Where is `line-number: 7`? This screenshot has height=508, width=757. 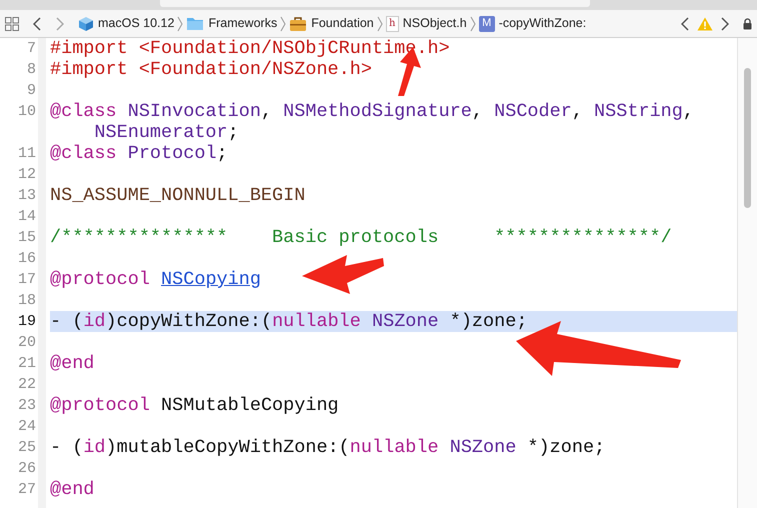 line-number: 7 is located at coordinates (31, 49).